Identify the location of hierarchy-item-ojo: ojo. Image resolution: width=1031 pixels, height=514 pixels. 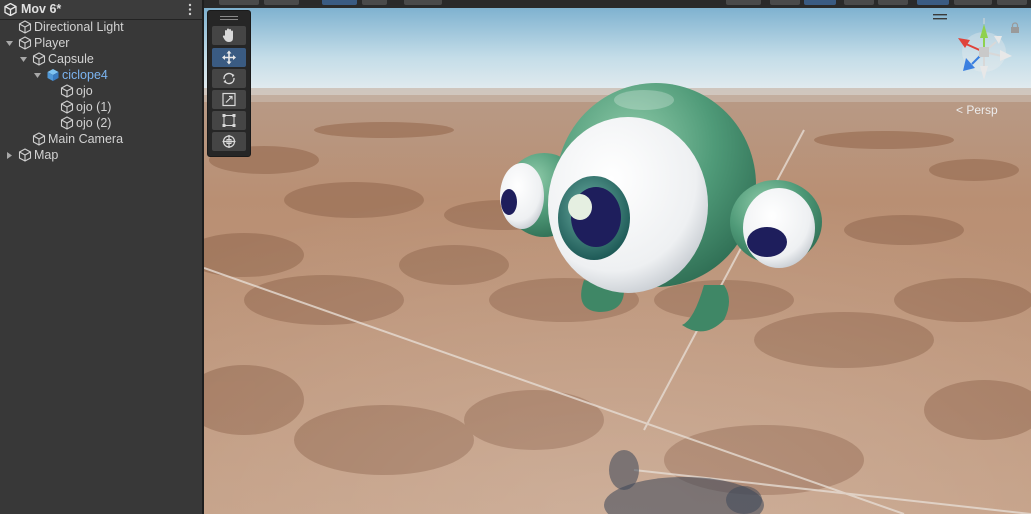
(101, 91).